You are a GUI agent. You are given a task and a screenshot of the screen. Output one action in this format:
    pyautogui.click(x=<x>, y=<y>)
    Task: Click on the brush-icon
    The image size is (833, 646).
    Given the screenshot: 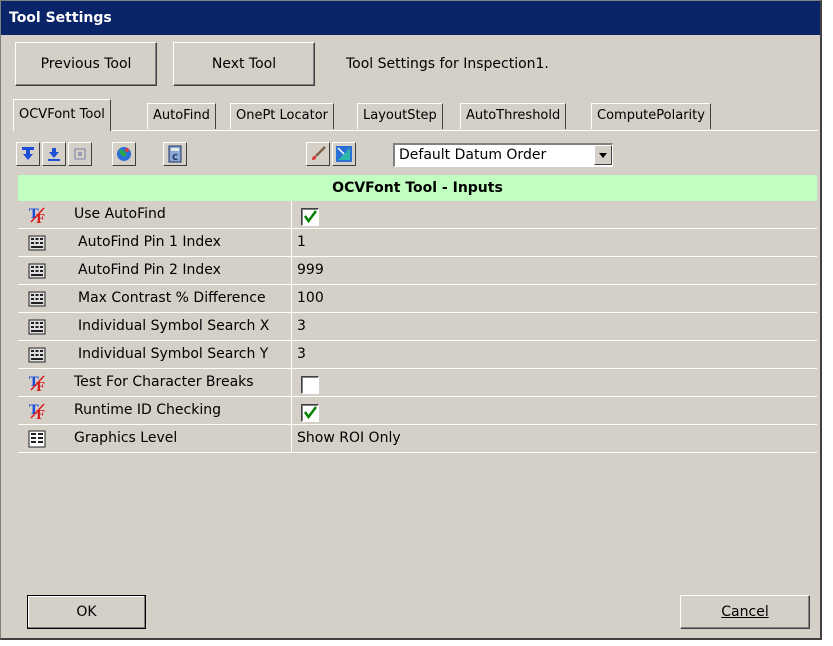 What is the action you would take?
    pyautogui.click(x=318, y=154)
    